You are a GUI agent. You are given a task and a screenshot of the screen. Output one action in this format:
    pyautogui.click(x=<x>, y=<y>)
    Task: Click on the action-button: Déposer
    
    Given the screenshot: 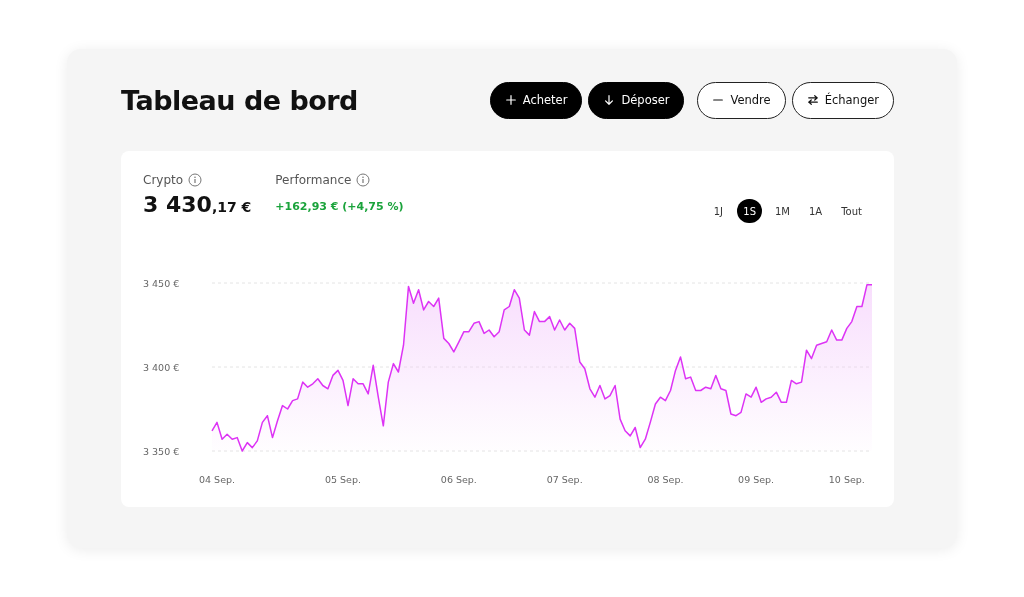 What is the action you would take?
    pyautogui.click(x=636, y=100)
    